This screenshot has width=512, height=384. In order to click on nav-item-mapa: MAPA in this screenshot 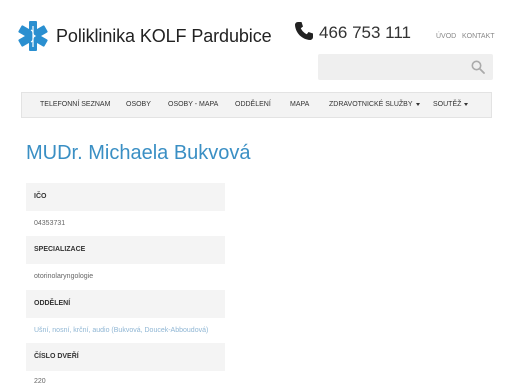, I will do `click(299, 105)`.